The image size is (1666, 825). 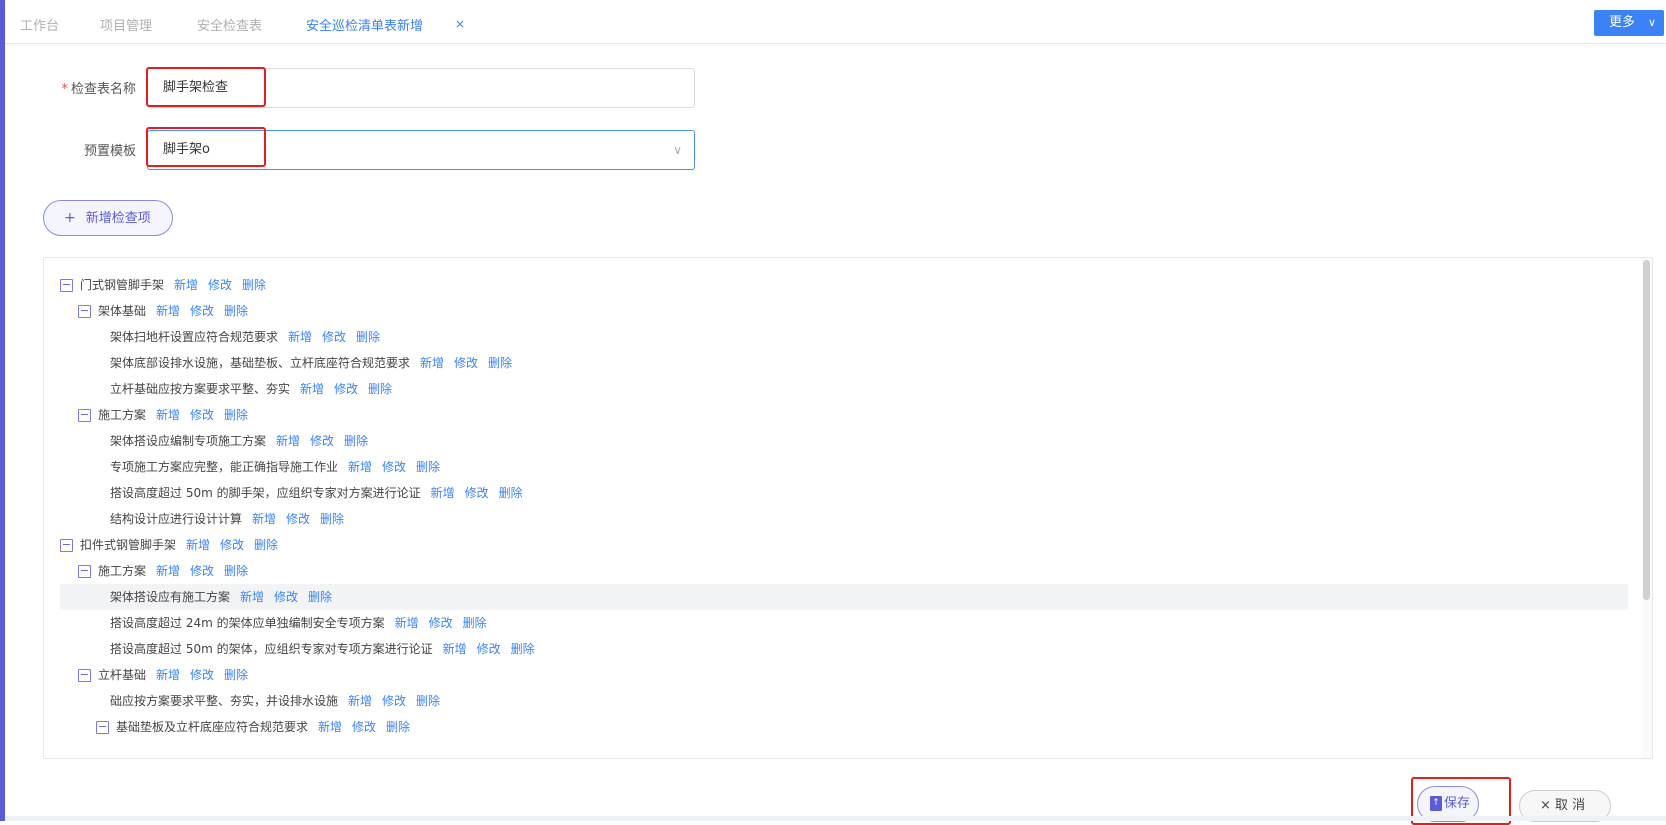 What do you see at coordinates (364, 24) in the screenshot?
I see `tab-patrol-checklist-new: 安全巡检清单表新增` at bounding box center [364, 24].